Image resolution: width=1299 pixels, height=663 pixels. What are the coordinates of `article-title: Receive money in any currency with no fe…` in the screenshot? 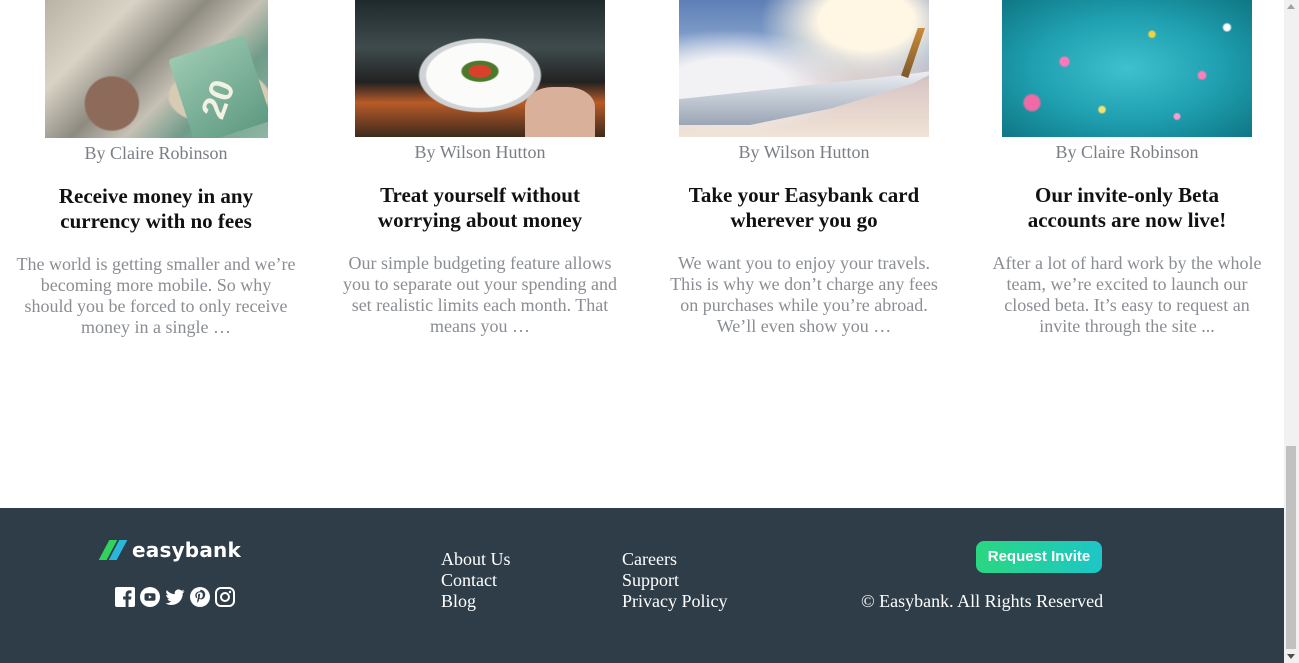 It's located at (156, 209).